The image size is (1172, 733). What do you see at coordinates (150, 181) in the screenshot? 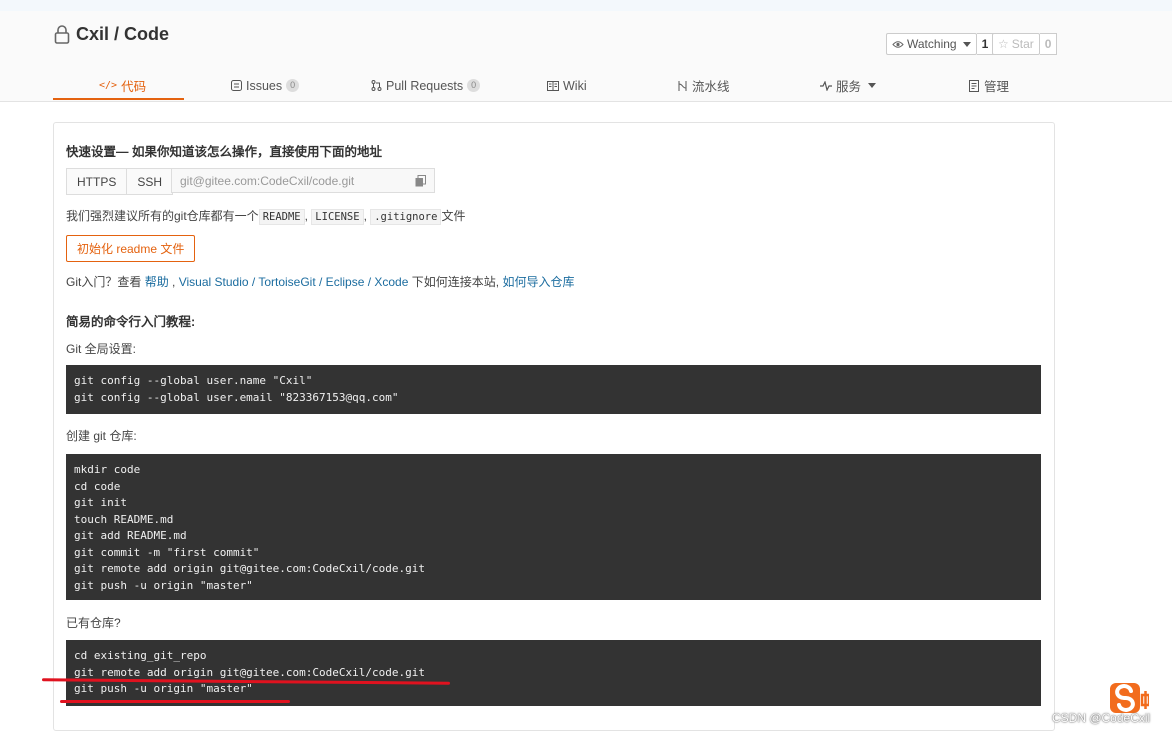
I see `ssh-button: SSH` at bounding box center [150, 181].